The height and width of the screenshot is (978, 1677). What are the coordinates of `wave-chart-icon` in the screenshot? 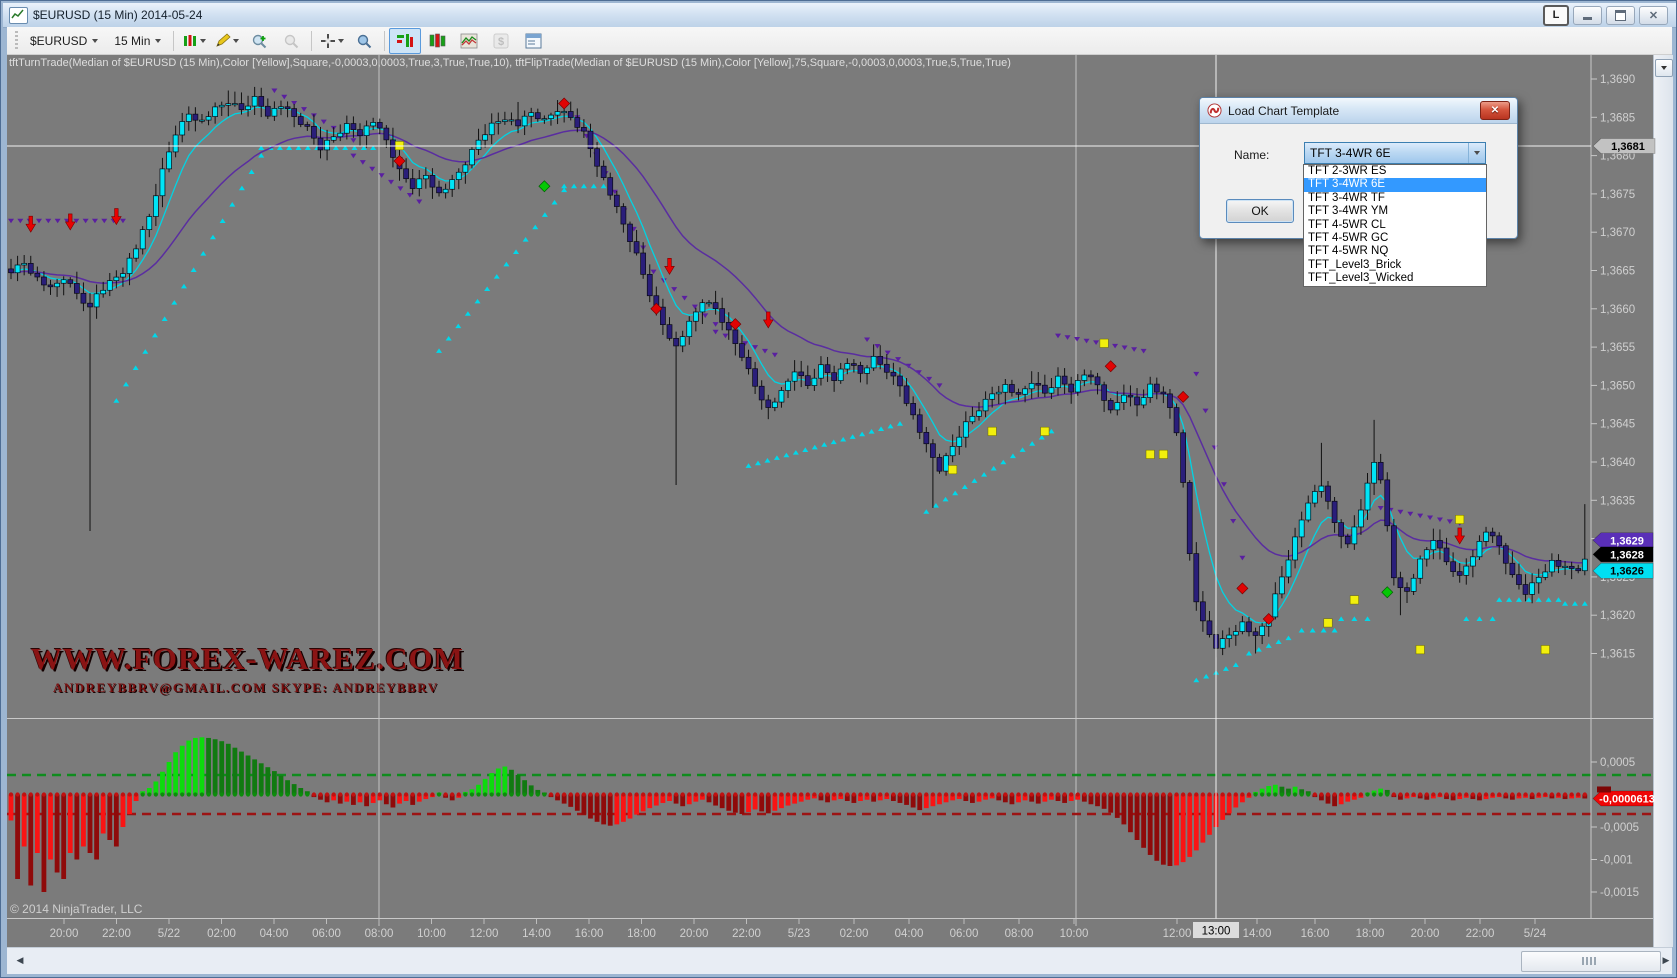 It's located at (469, 40).